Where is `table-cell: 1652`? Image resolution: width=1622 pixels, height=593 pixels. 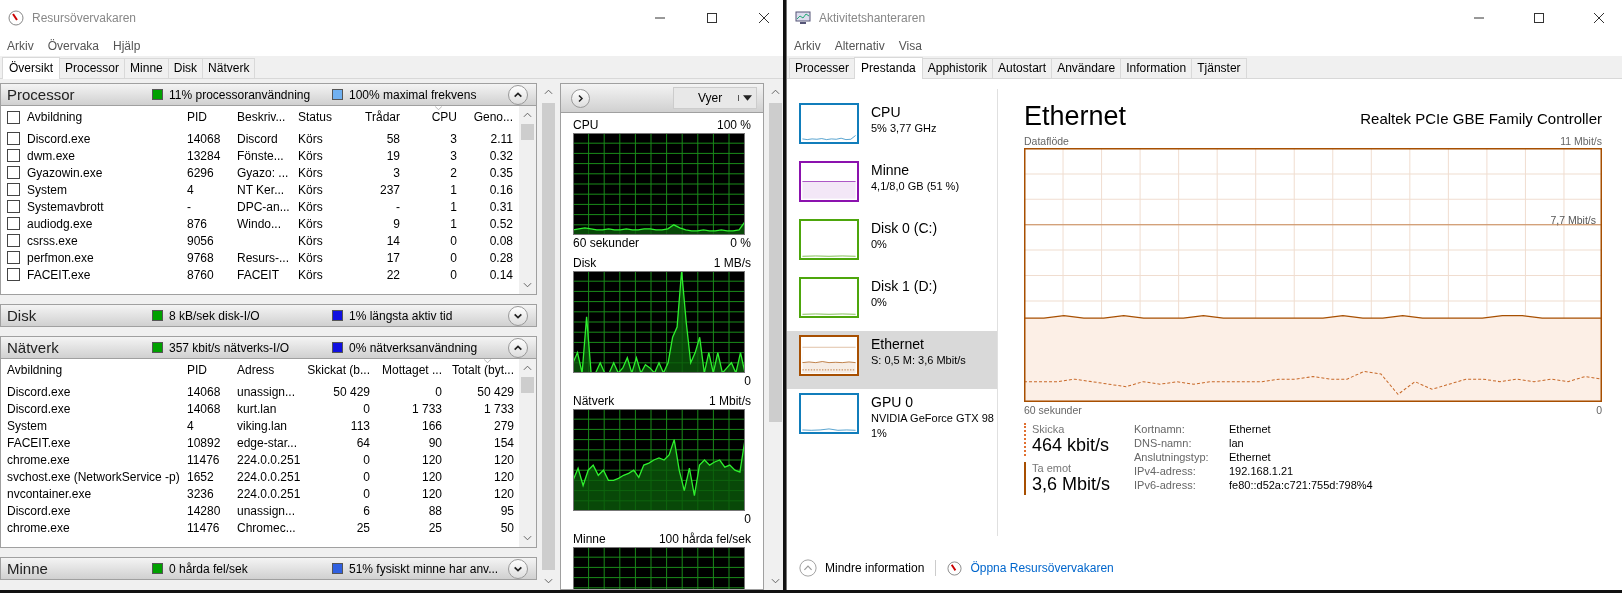
table-cell: 1652 is located at coordinates (200, 476).